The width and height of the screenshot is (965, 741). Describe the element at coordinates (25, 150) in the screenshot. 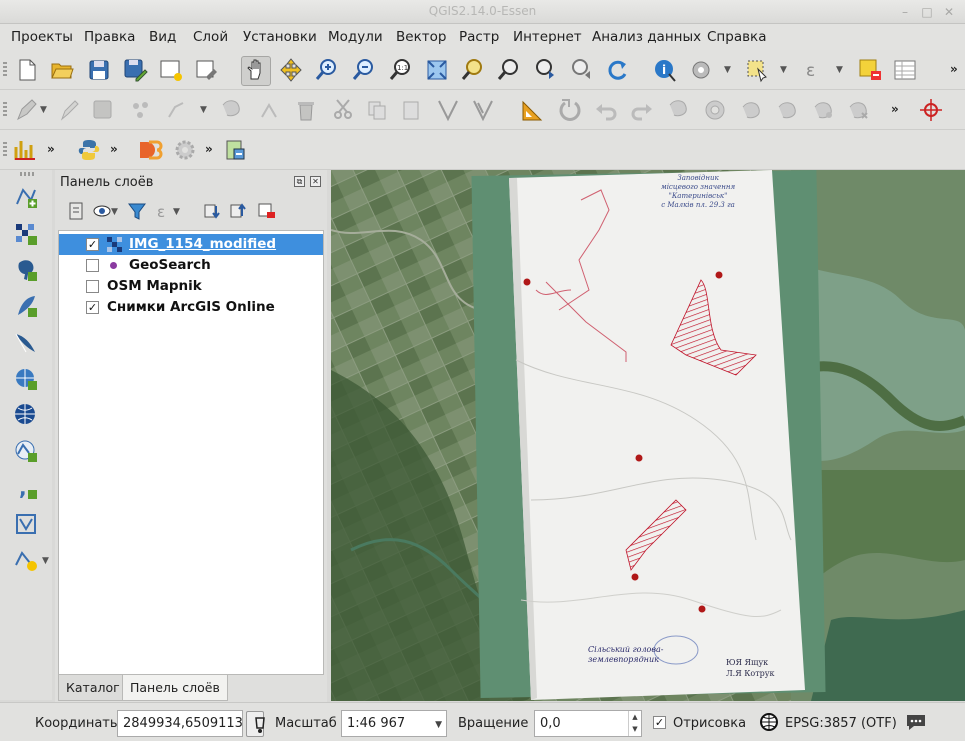

I see `processing-chart-icon` at that location.